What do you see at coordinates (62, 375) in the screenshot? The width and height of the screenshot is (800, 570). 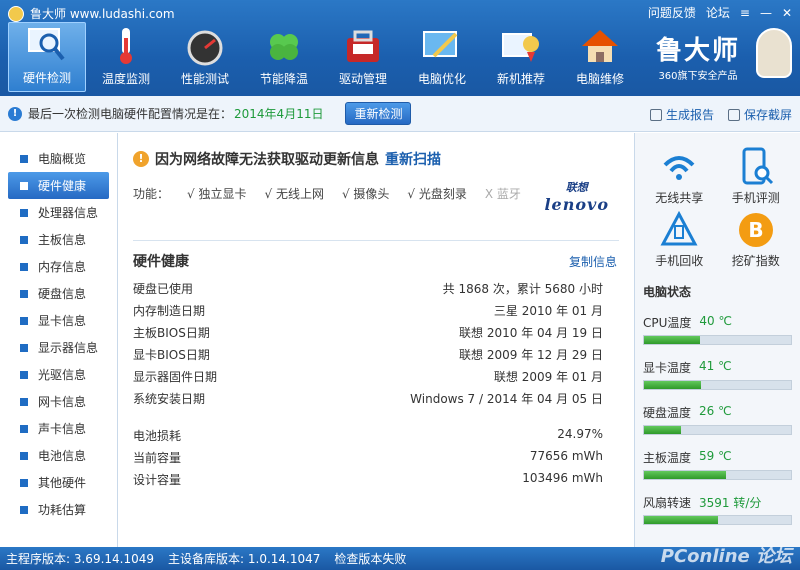 I see `sidebar-item-label: 光驱信息` at bounding box center [62, 375].